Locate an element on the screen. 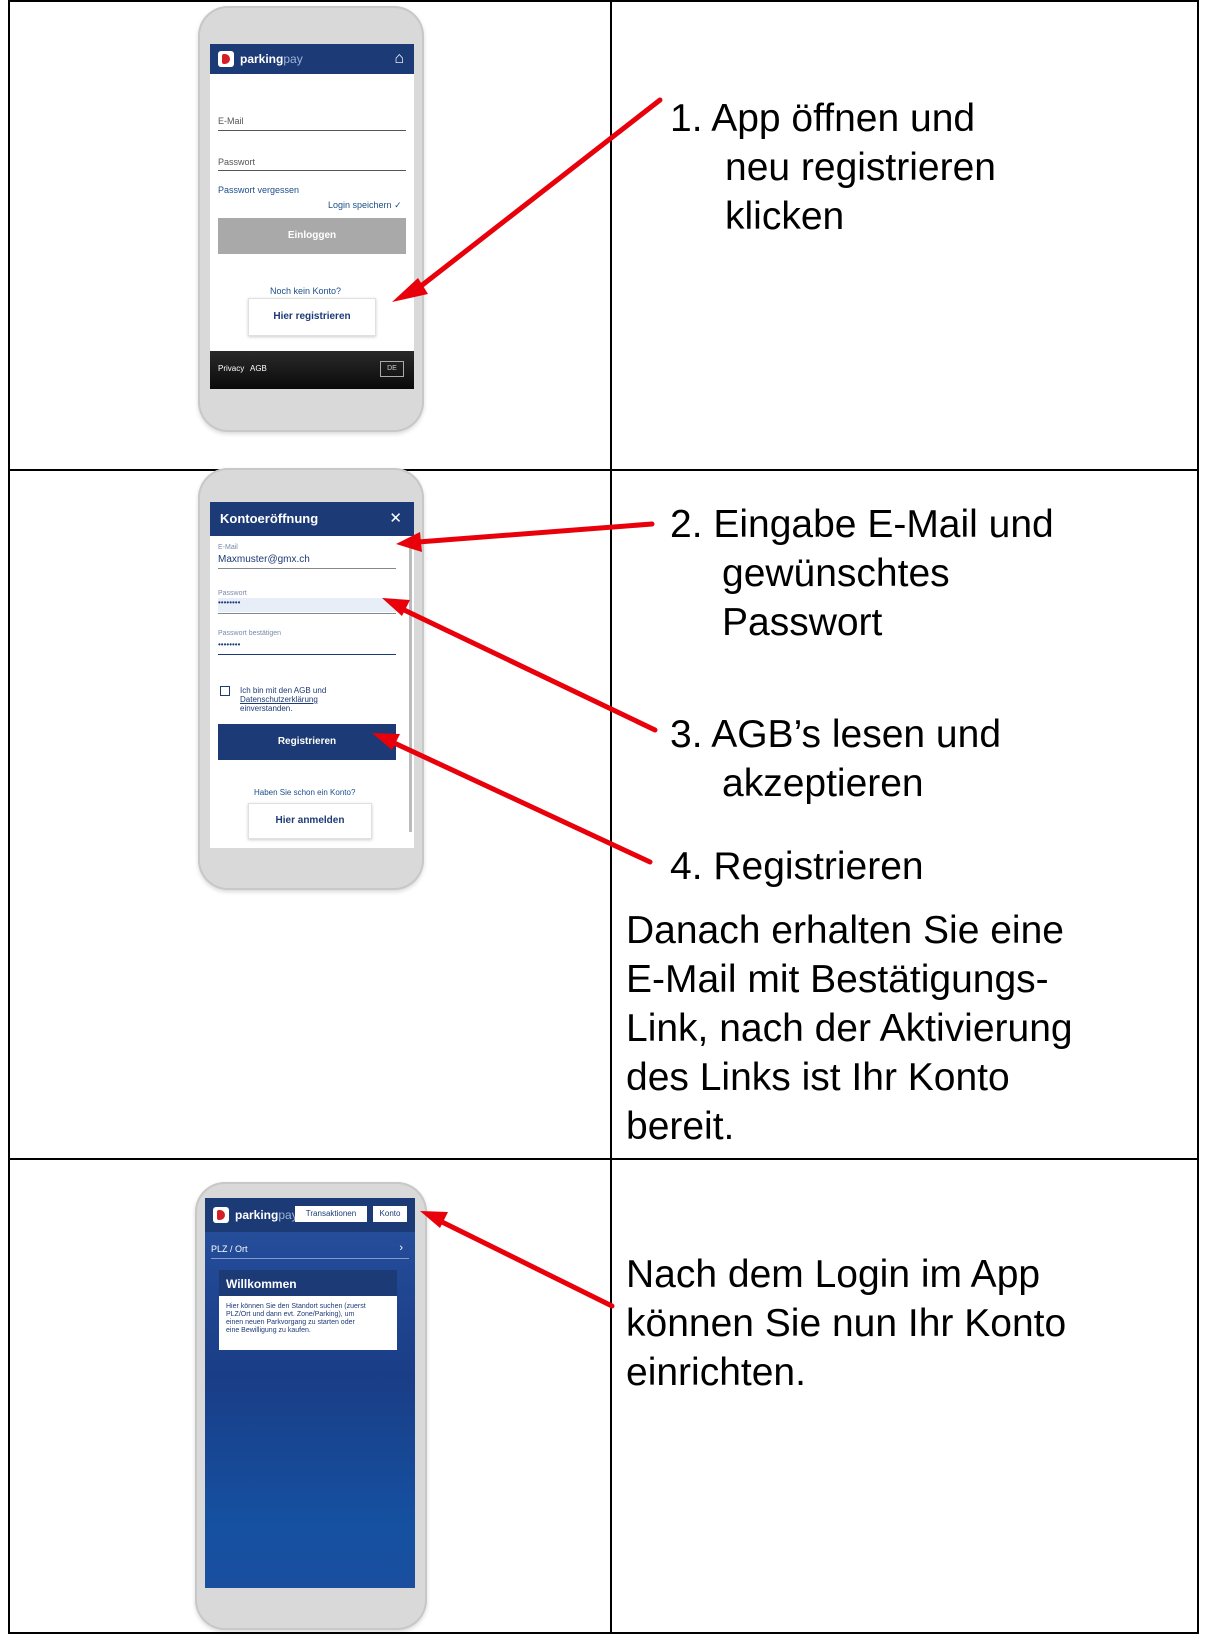 This screenshot has width=1207, height=1638. arrow-to-password-field is located at coordinates (520, 665).